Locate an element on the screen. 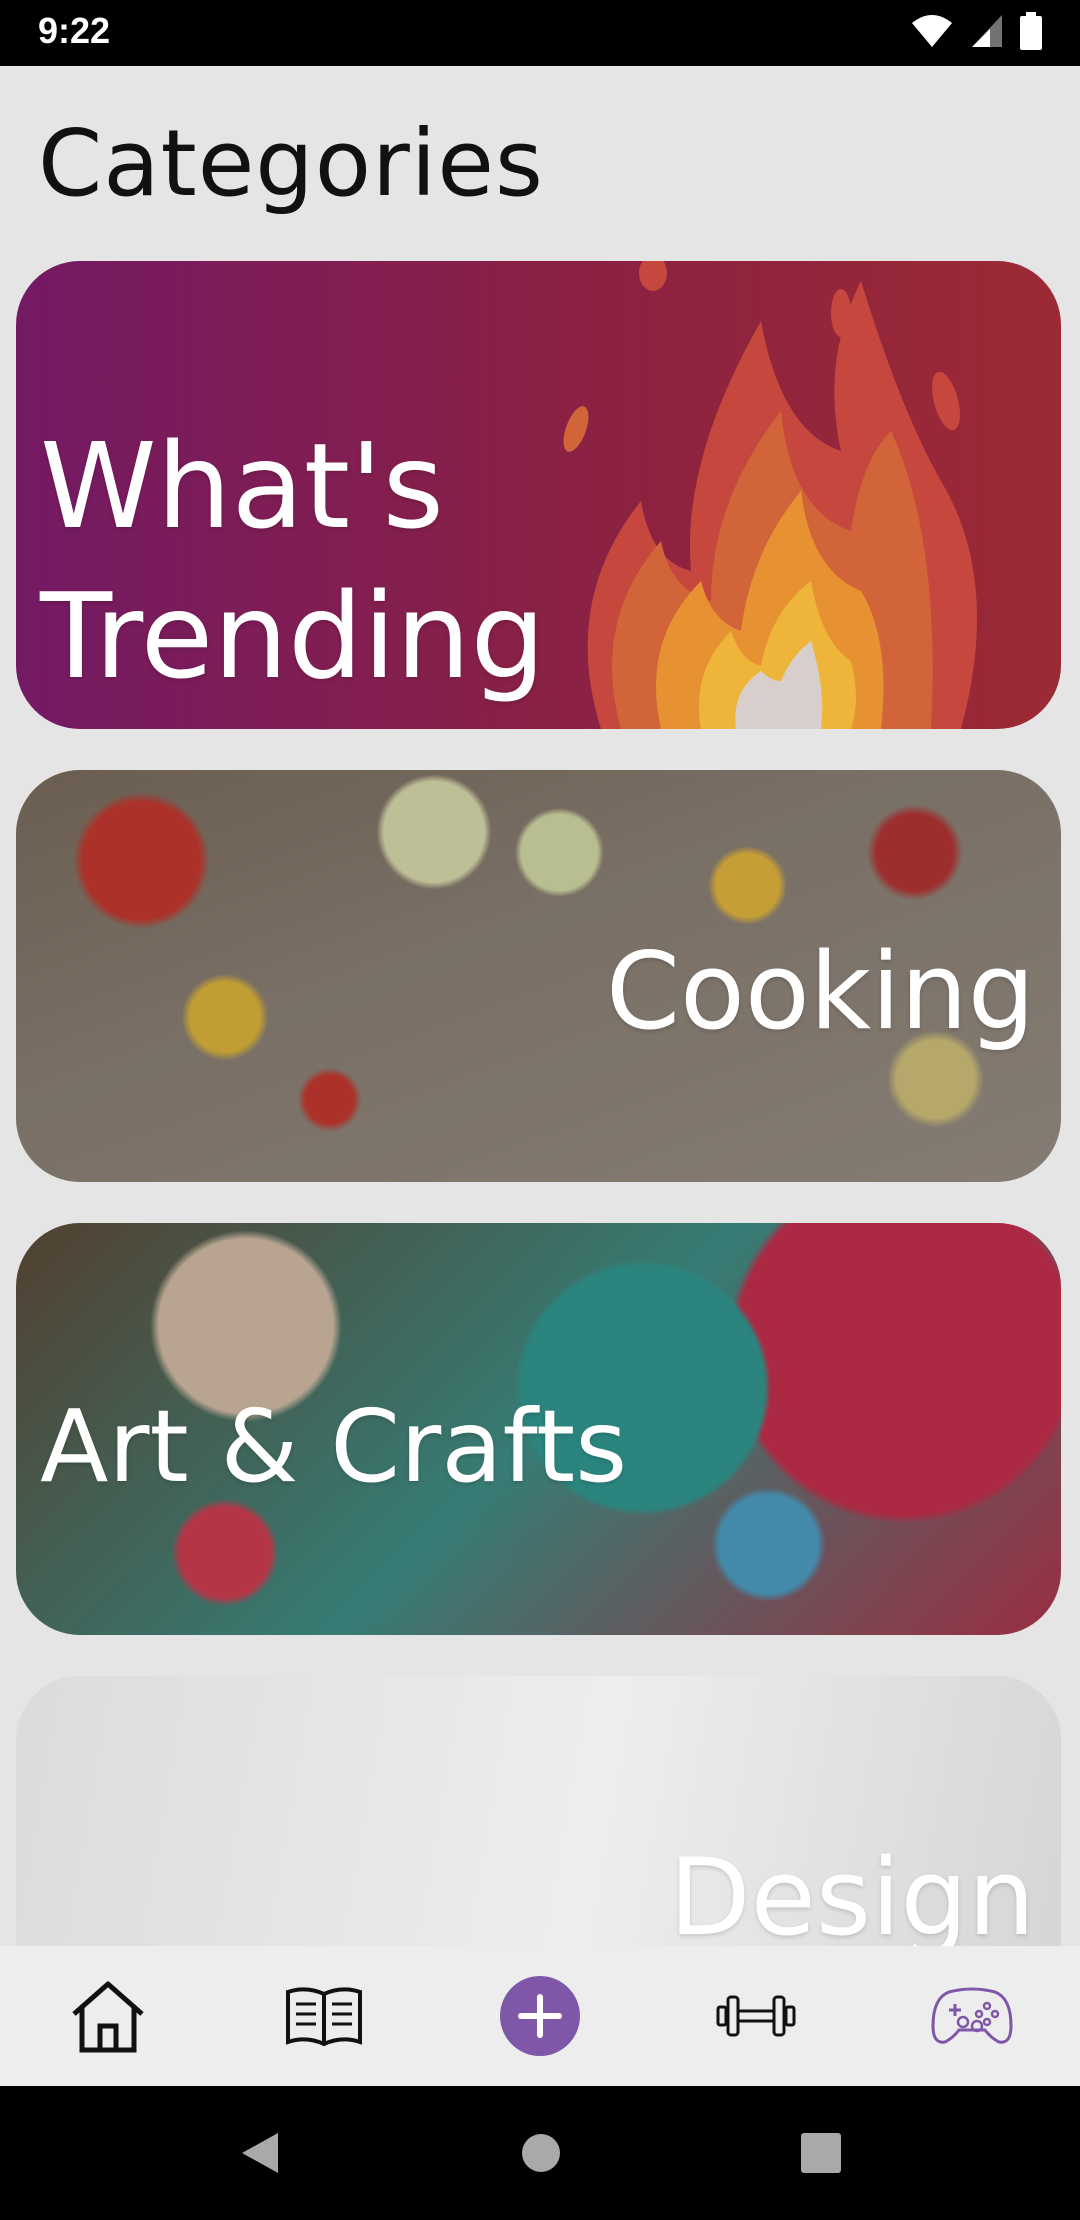 The image size is (1080, 2220). status-icons is located at coordinates (976, 31).